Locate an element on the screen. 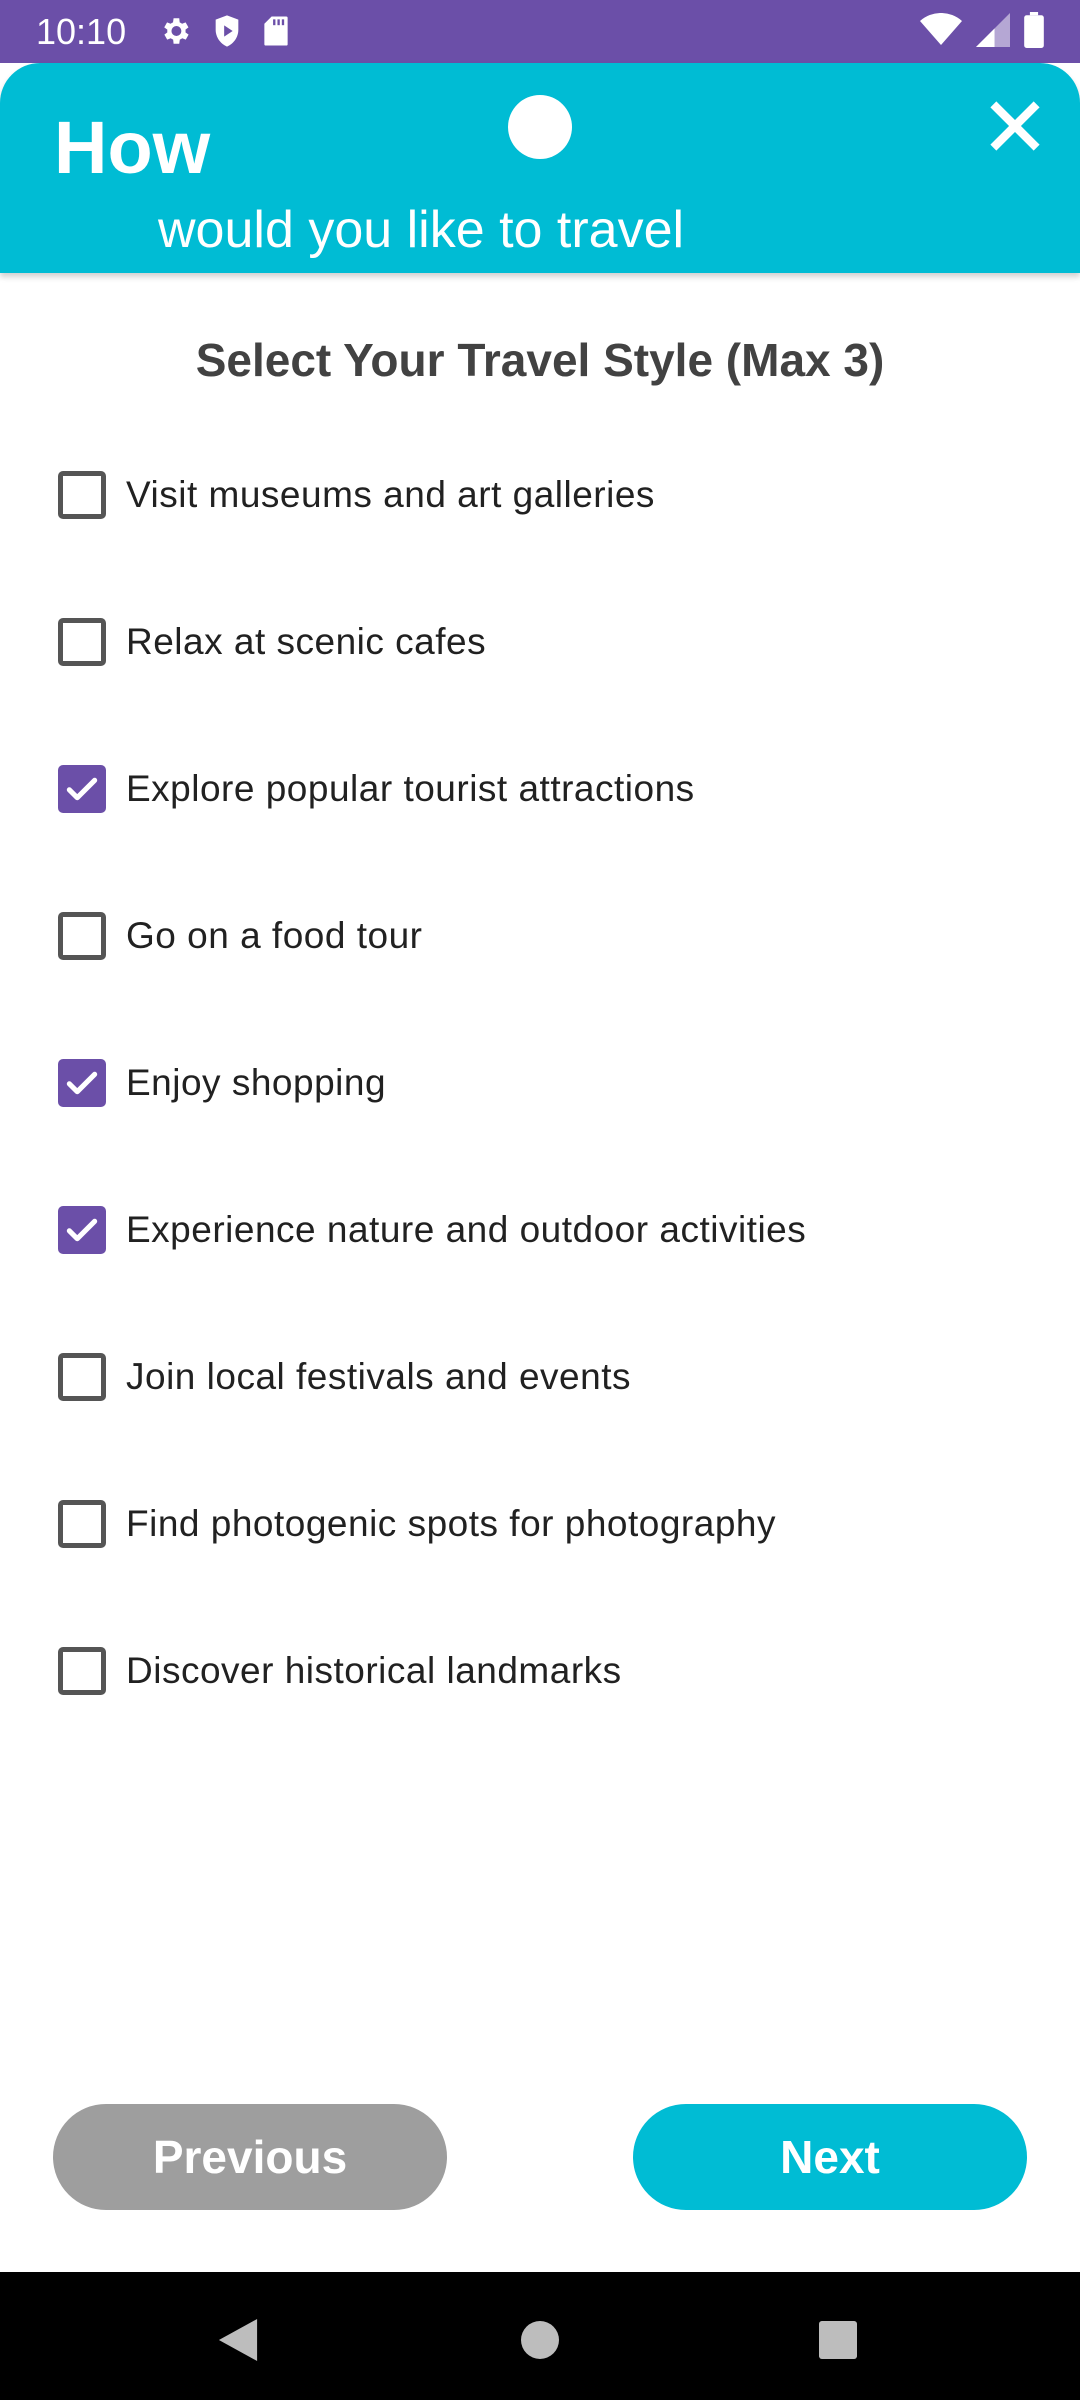 This screenshot has width=1080, height=2400. recents-icon is located at coordinates (838, 2342).